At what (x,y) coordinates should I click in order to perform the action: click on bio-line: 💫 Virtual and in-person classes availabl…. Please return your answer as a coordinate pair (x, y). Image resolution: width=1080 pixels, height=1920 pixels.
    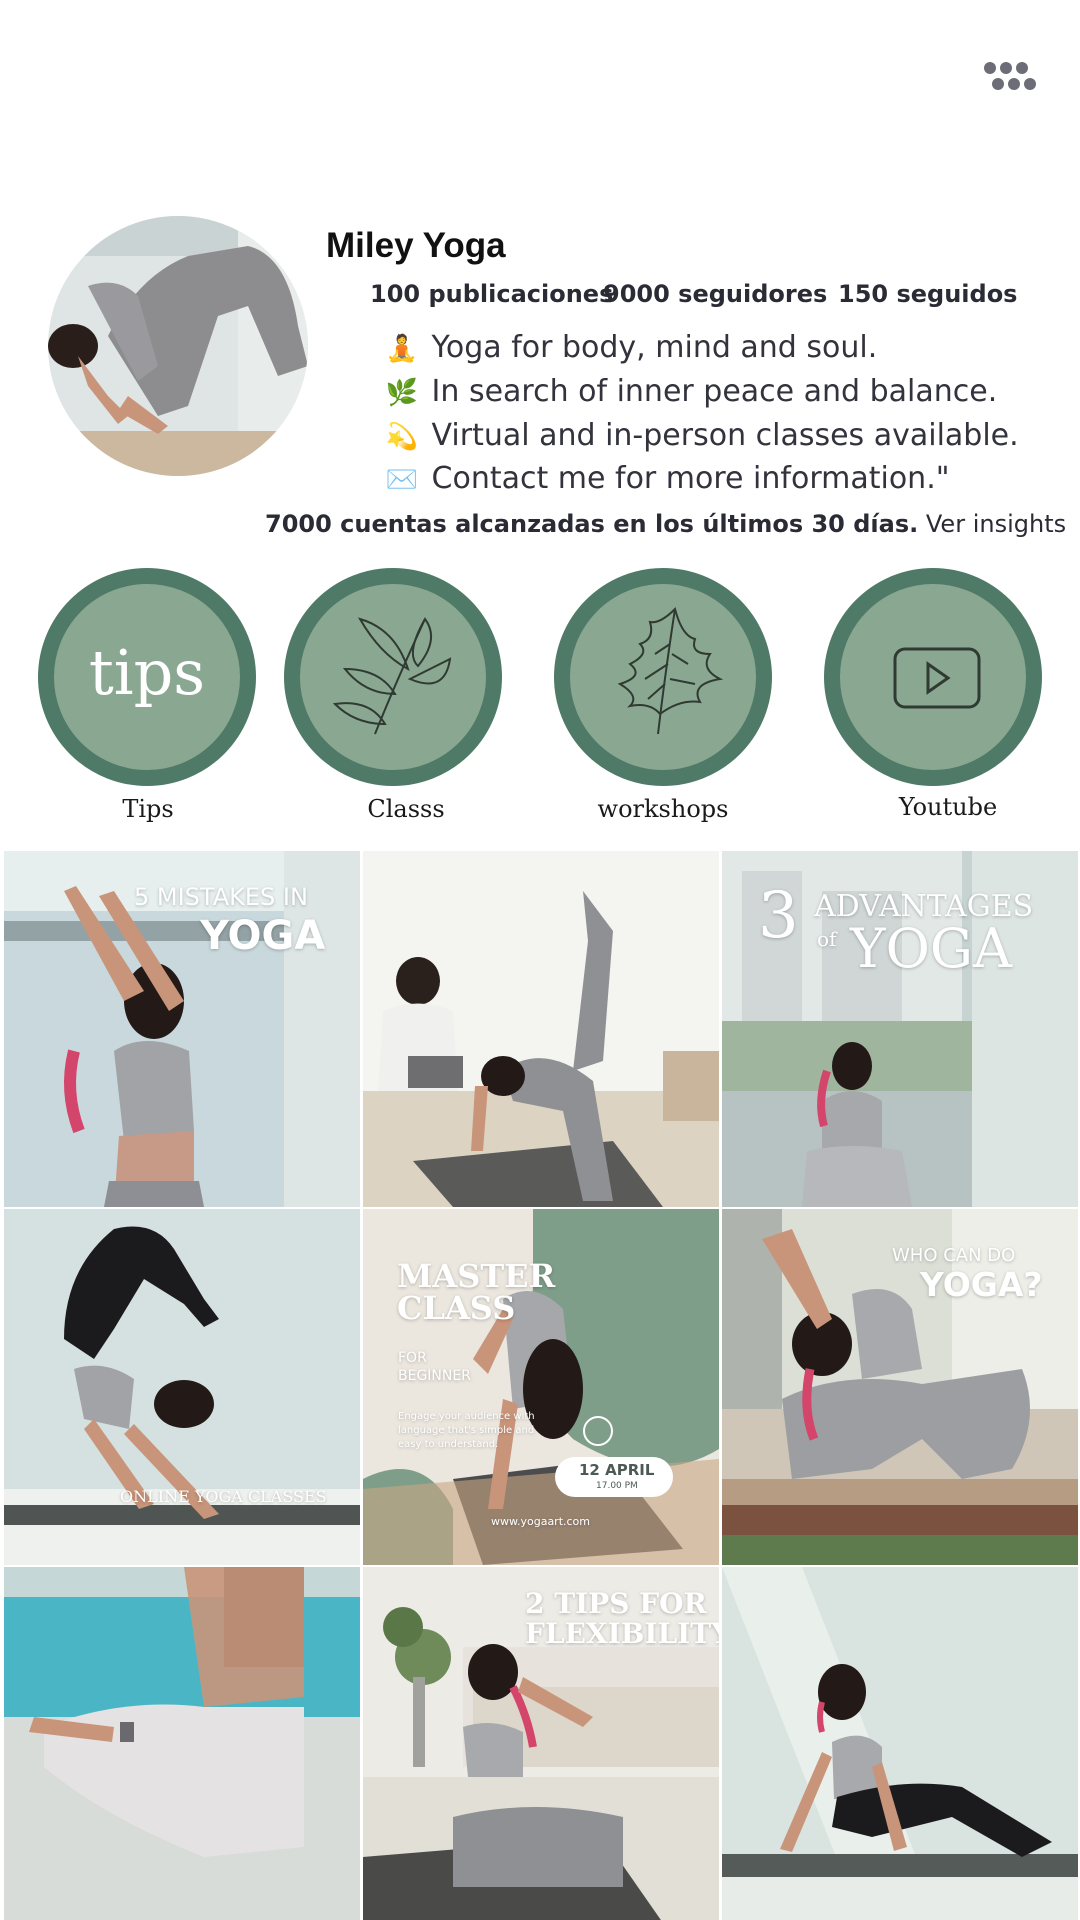
    Looking at the image, I should click on (700, 435).